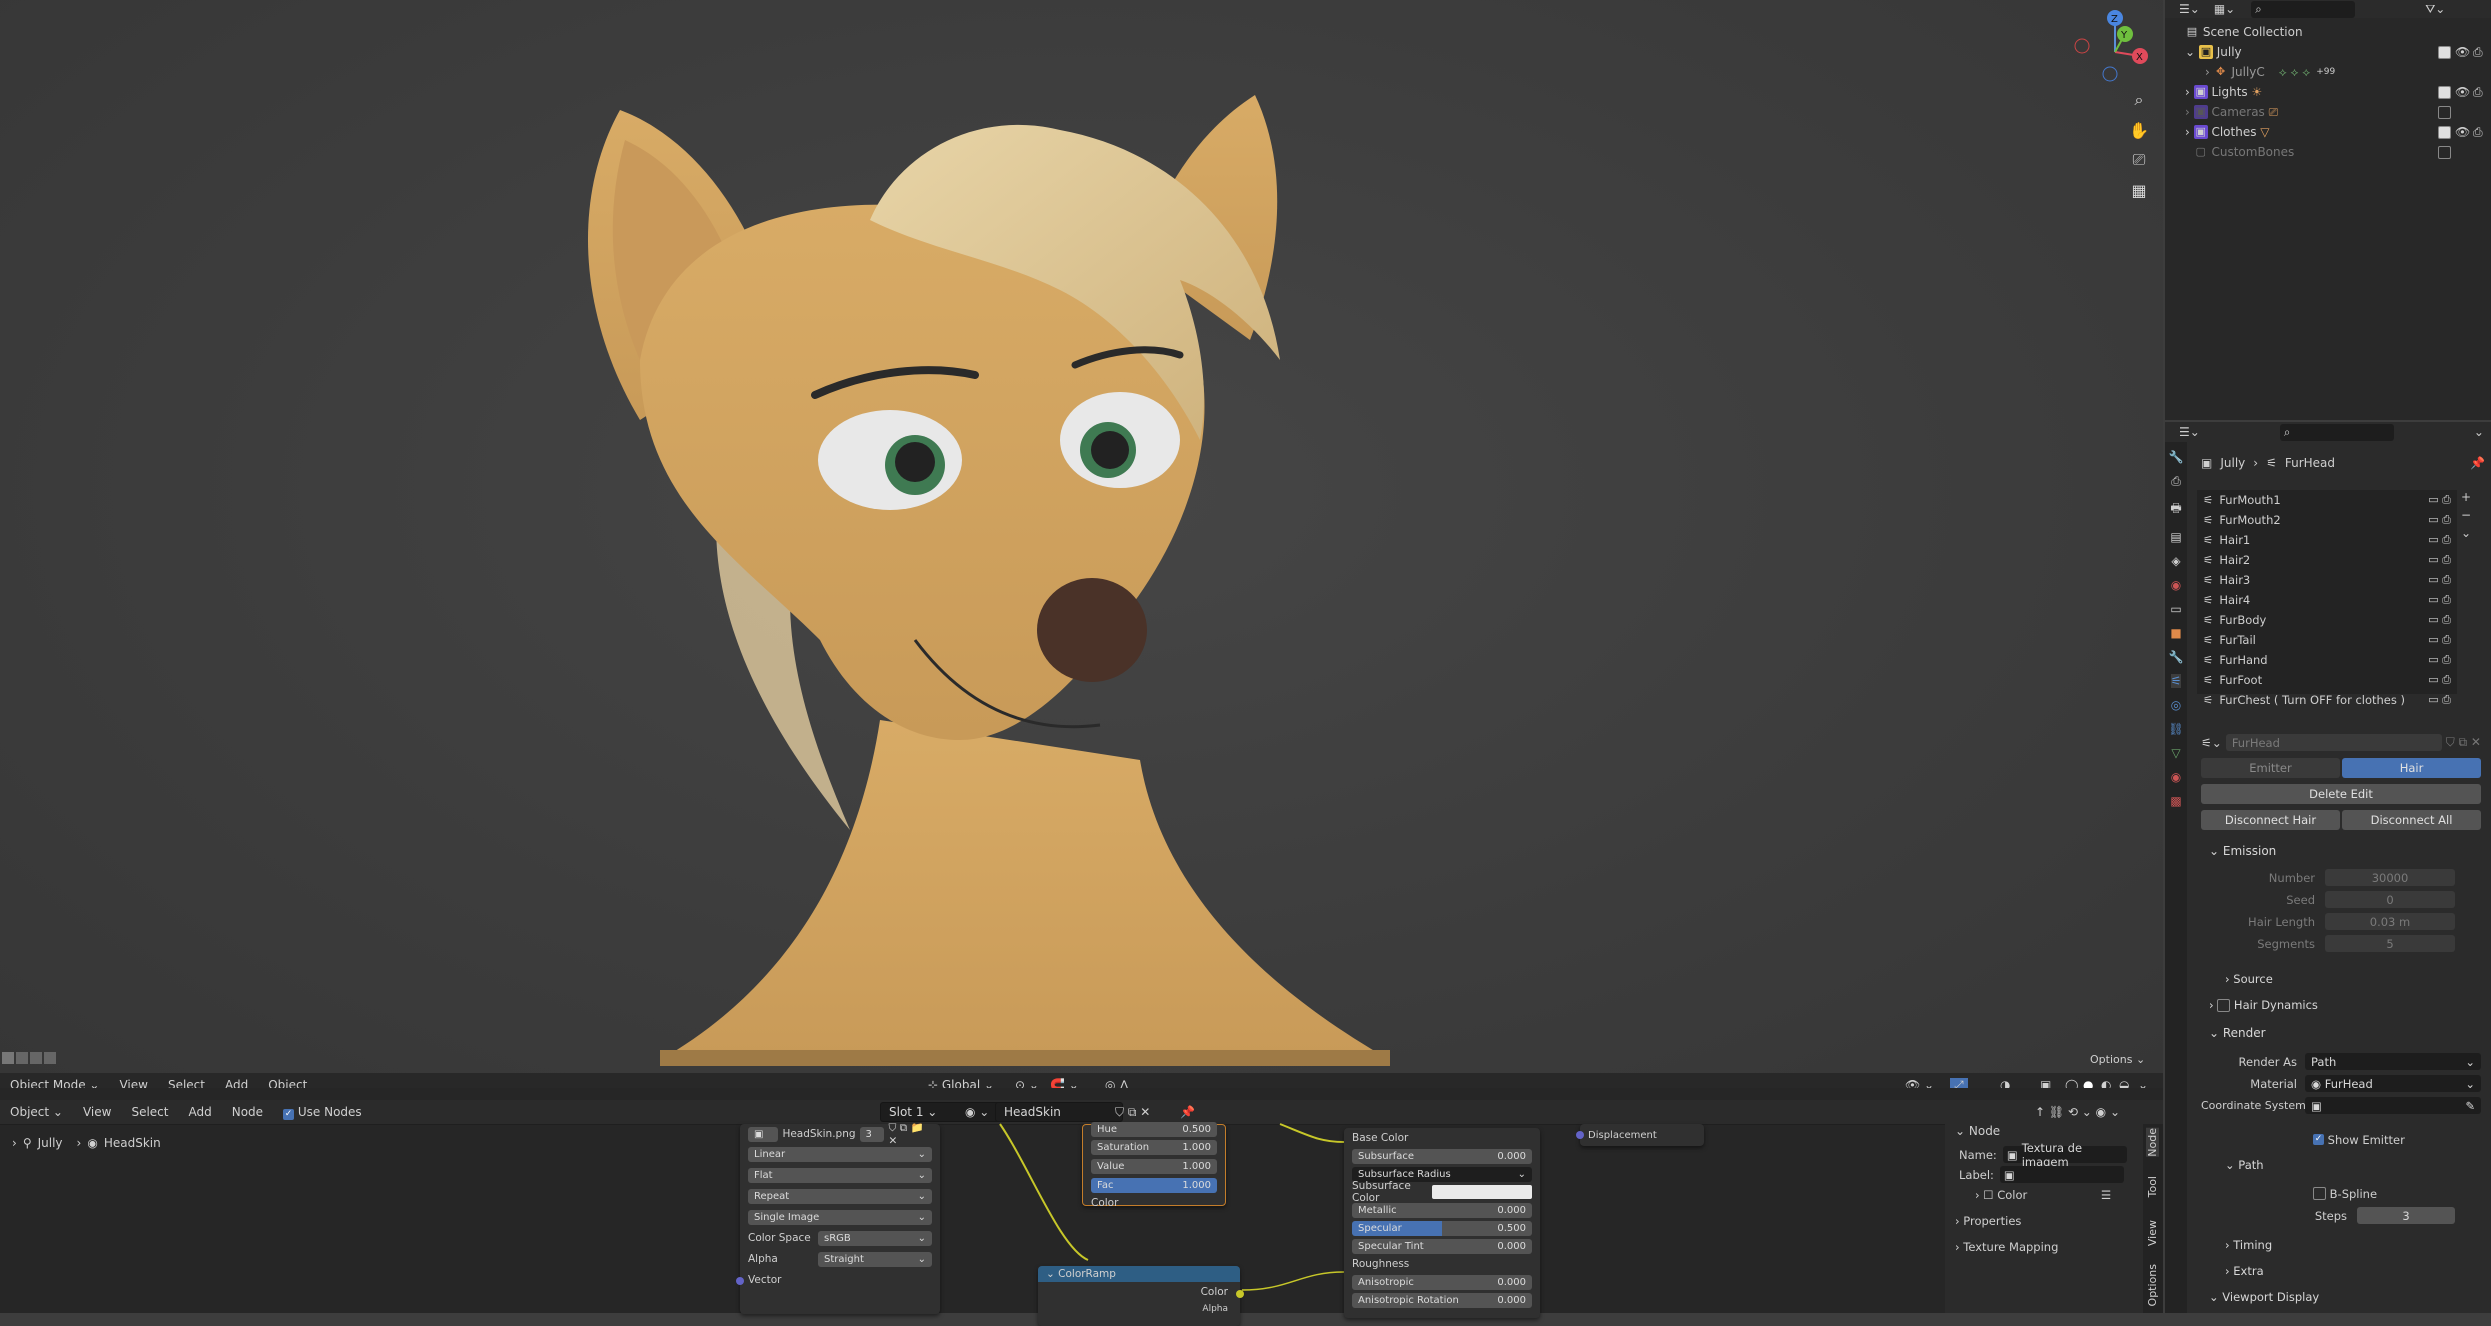  I want to click on particle-system-item: ⚟ Hair4 ▭ ⎙, so click(2327, 600).